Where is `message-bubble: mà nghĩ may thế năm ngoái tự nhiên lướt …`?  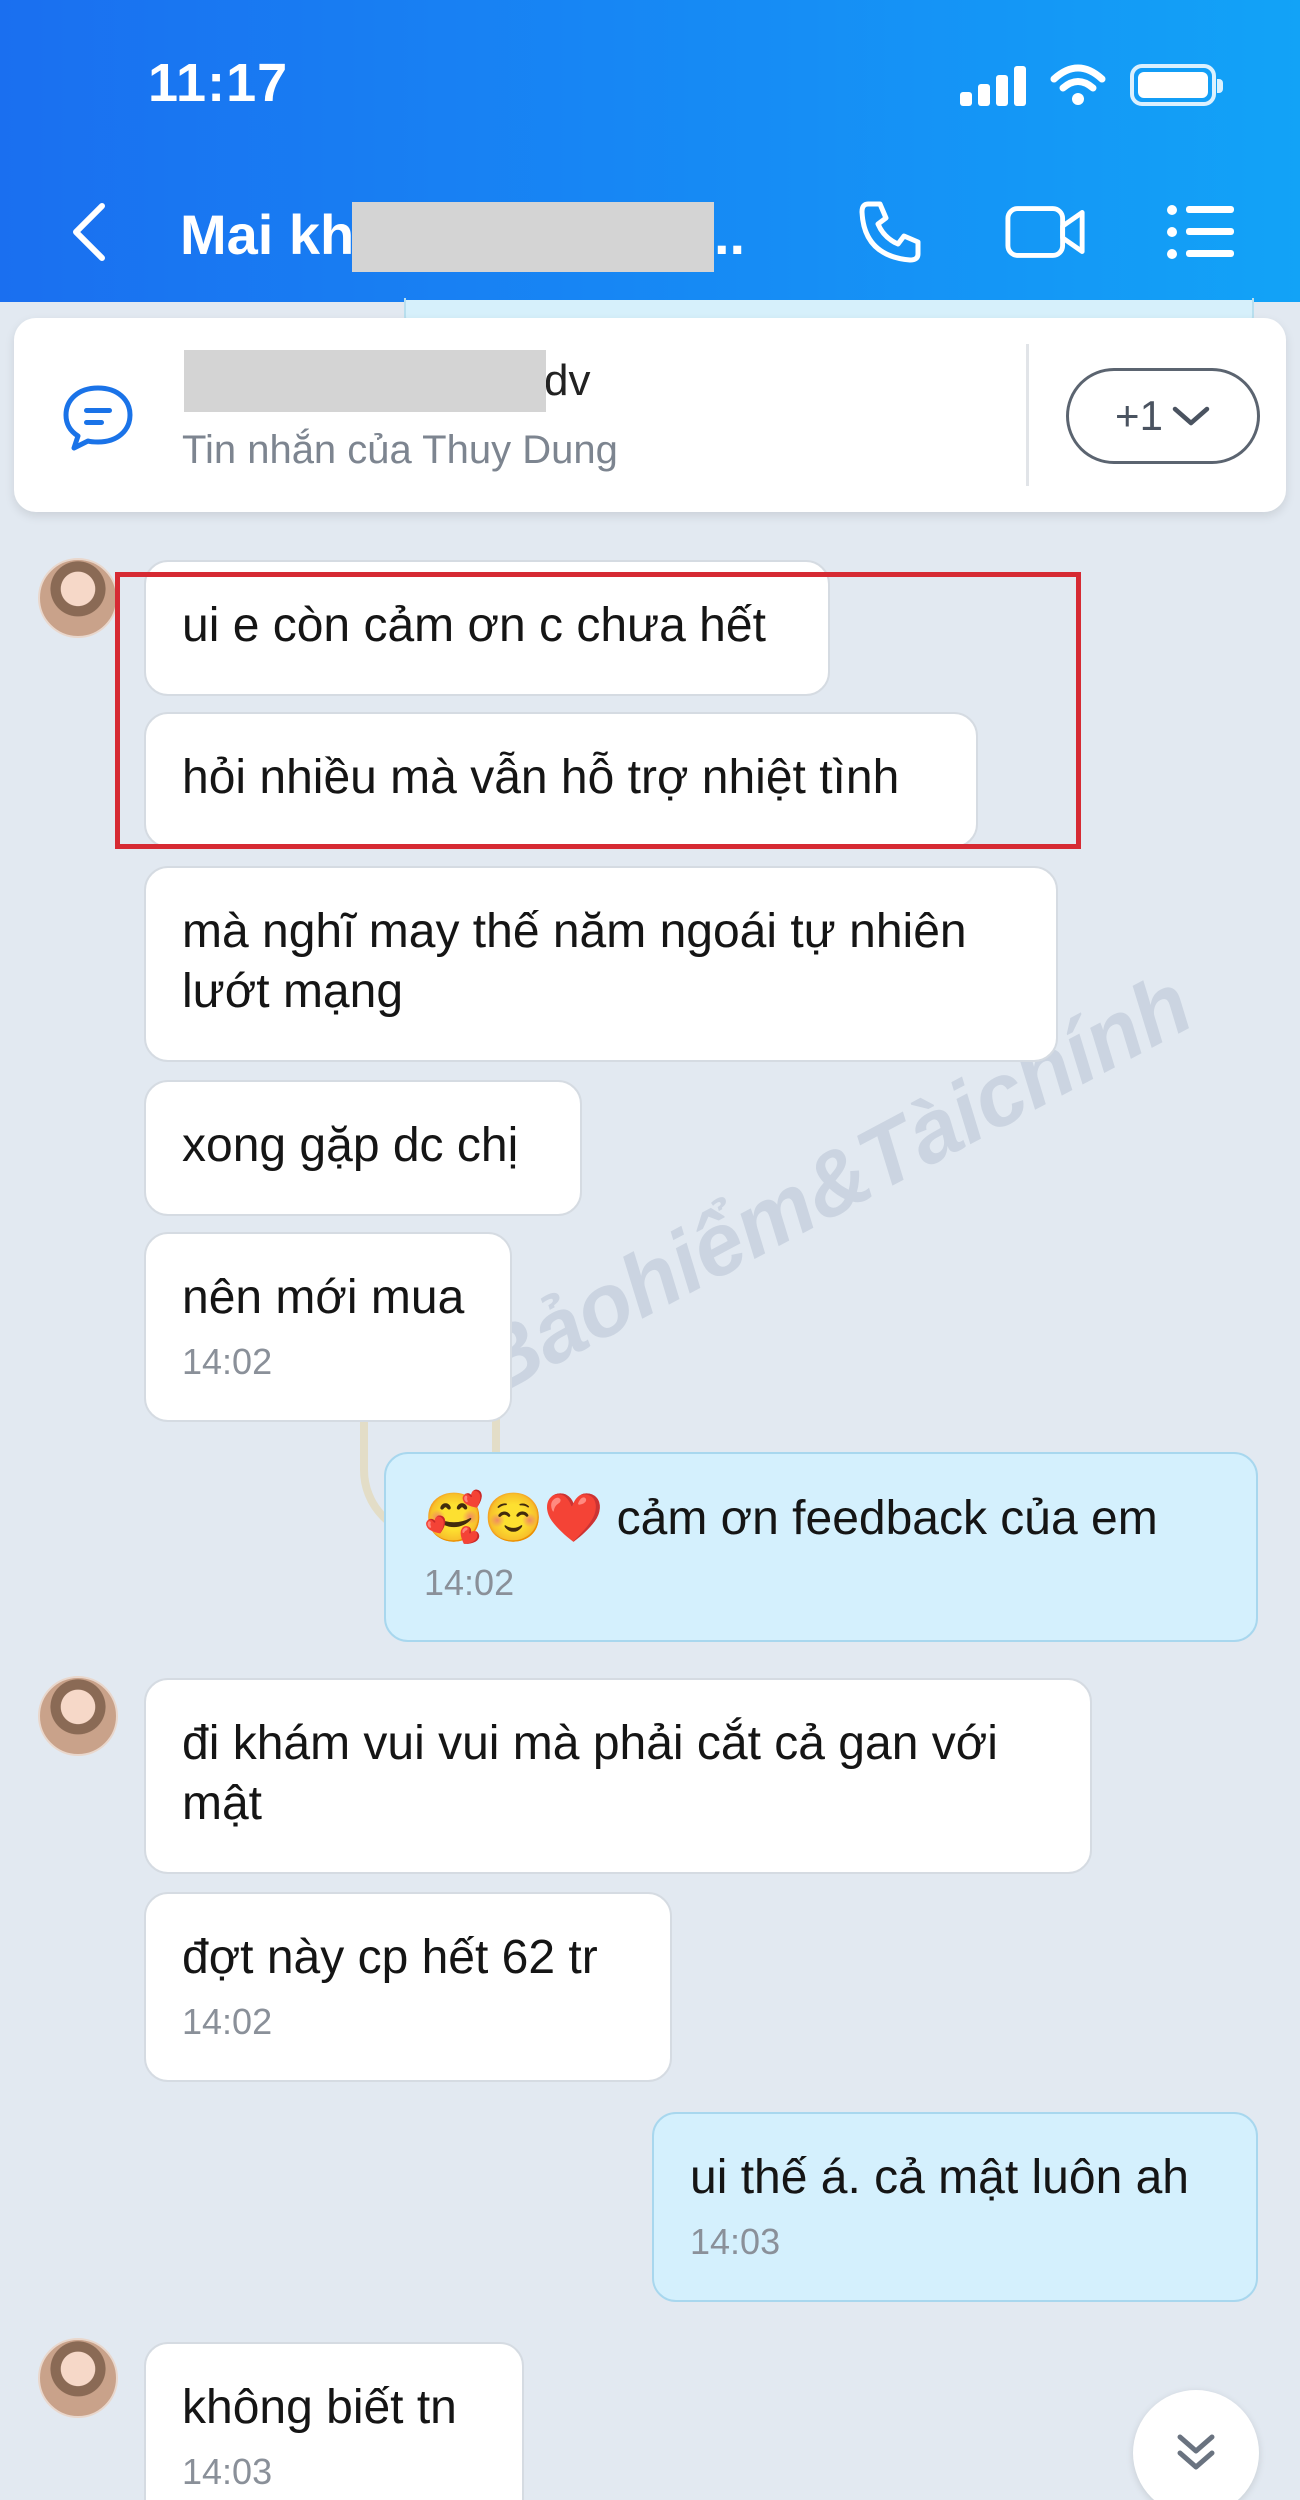
message-bubble: mà nghĩ may thế năm ngoái tự nhiên lướt … is located at coordinates (601, 964).